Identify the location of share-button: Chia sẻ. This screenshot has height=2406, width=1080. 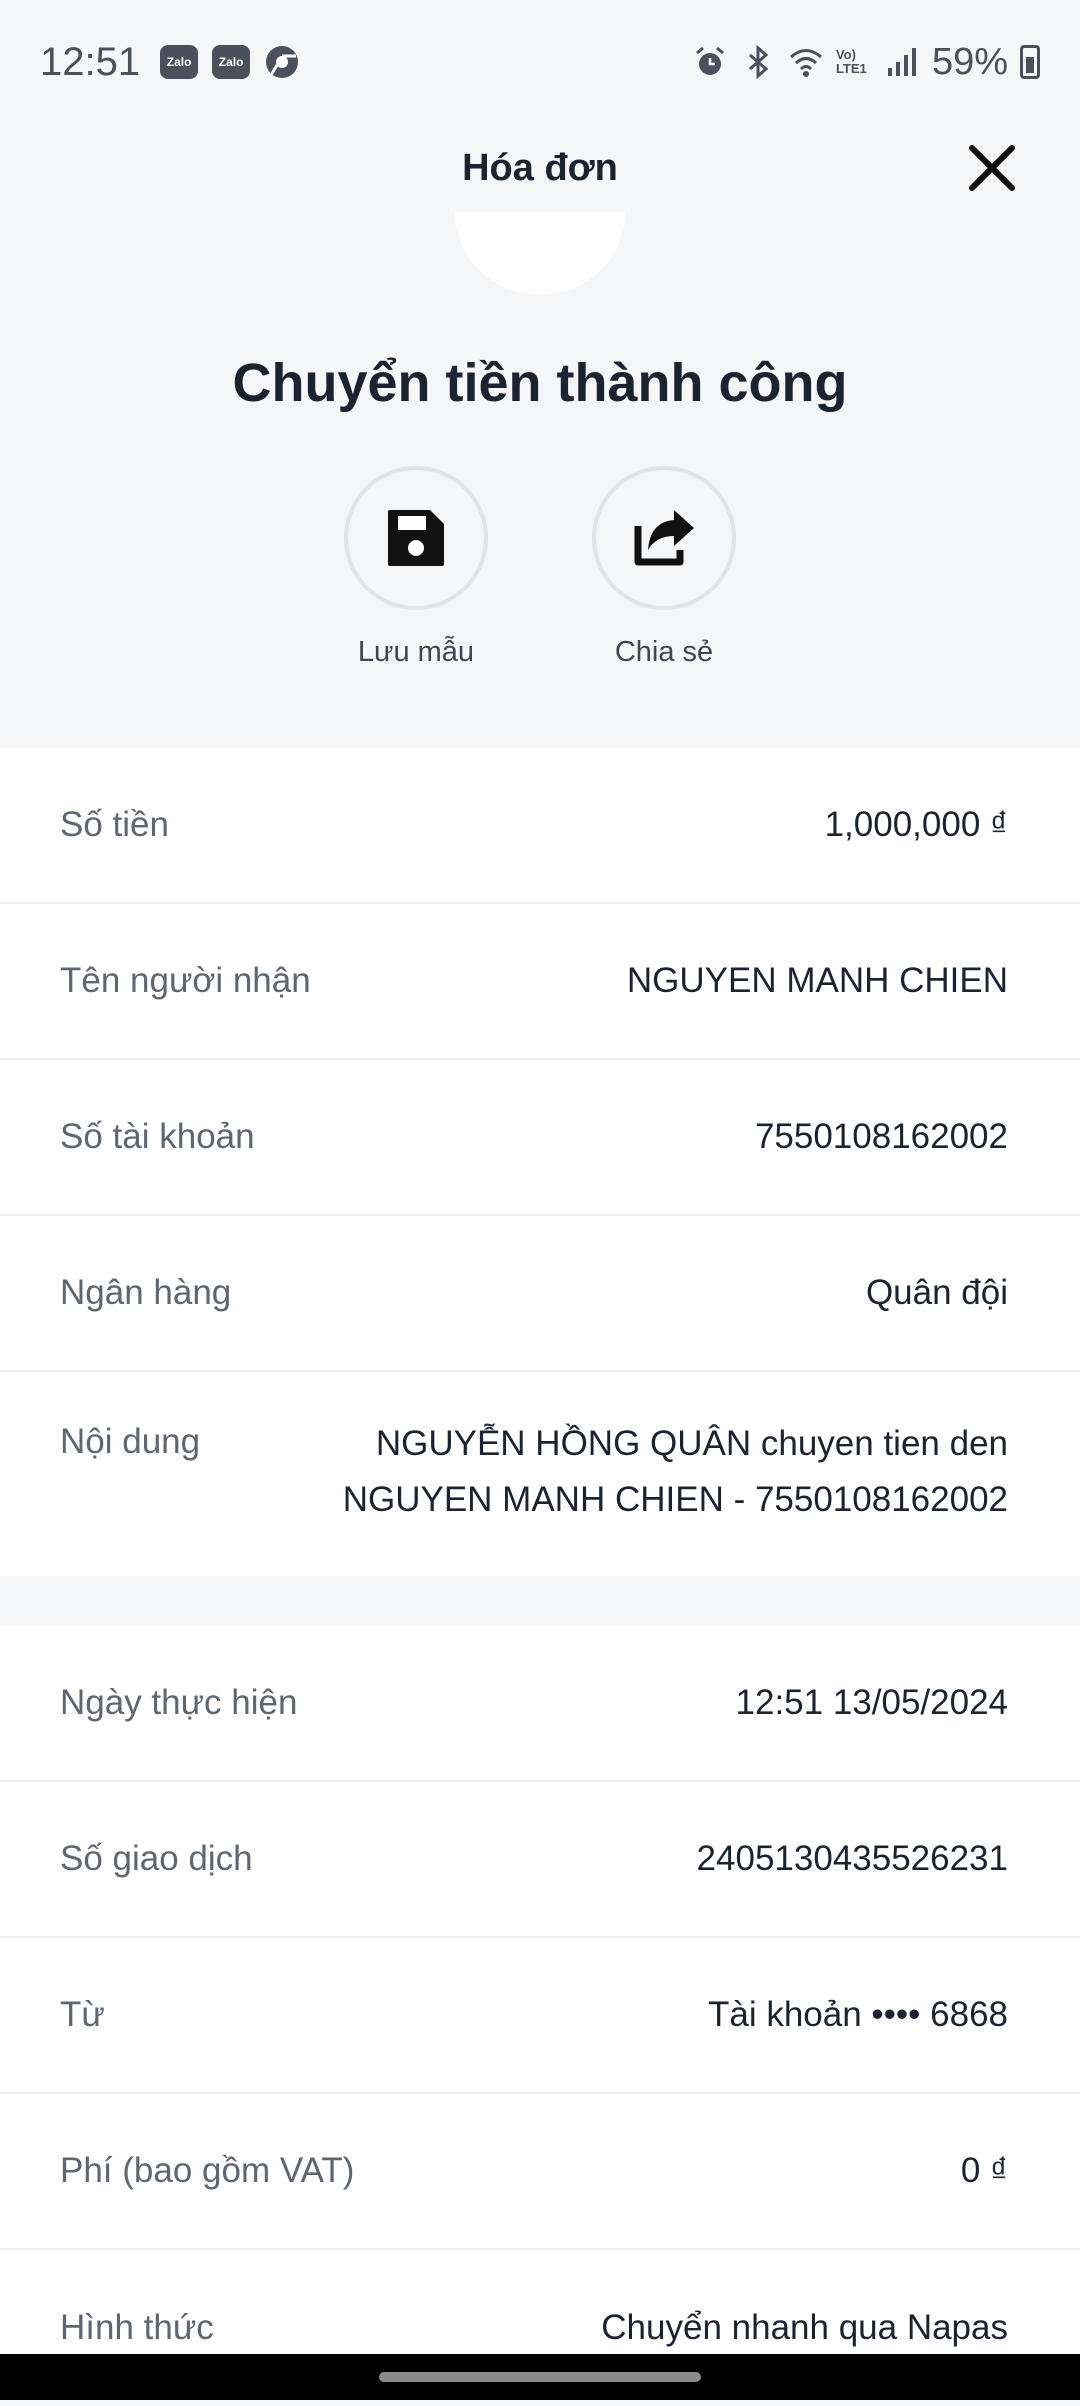
(664, 567).